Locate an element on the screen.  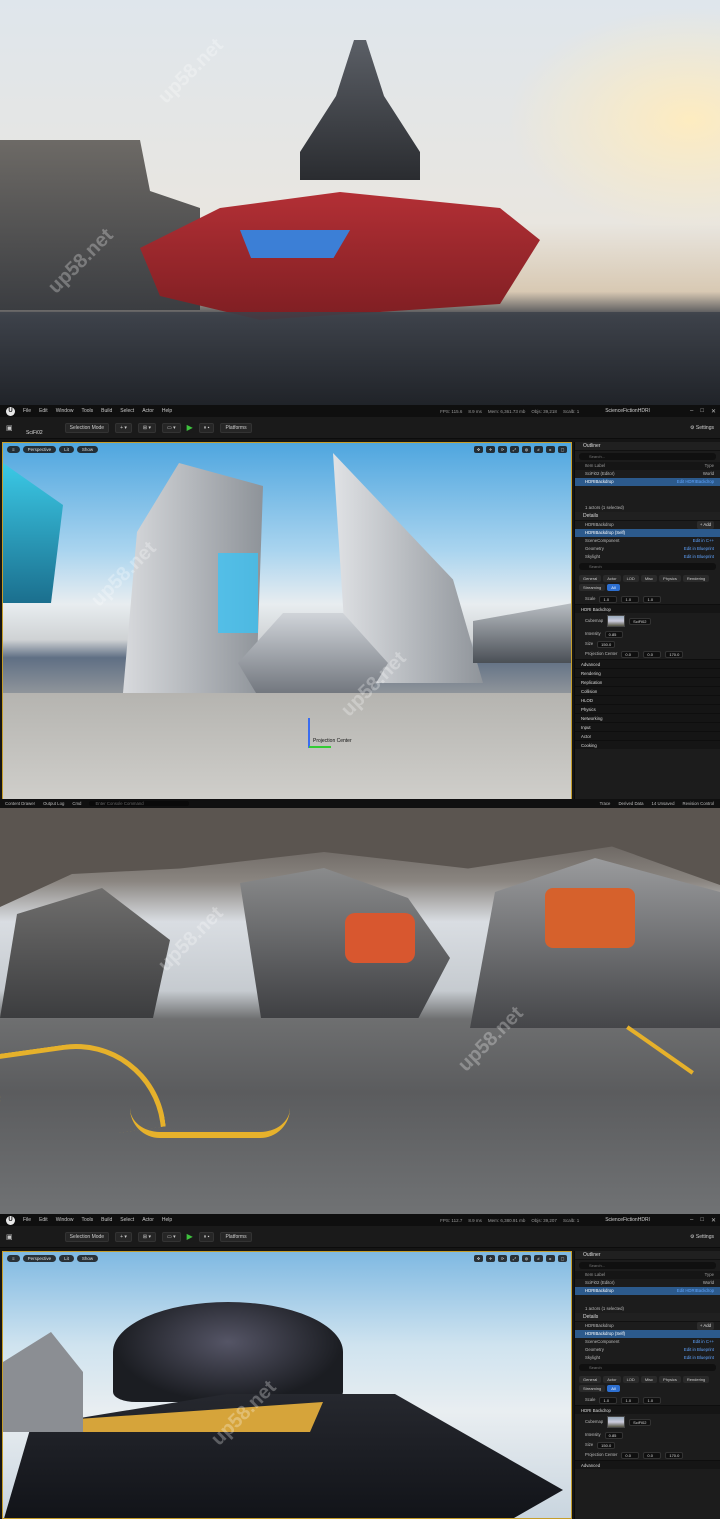
close-icon: ✕ is located at coordinates (713, 411).